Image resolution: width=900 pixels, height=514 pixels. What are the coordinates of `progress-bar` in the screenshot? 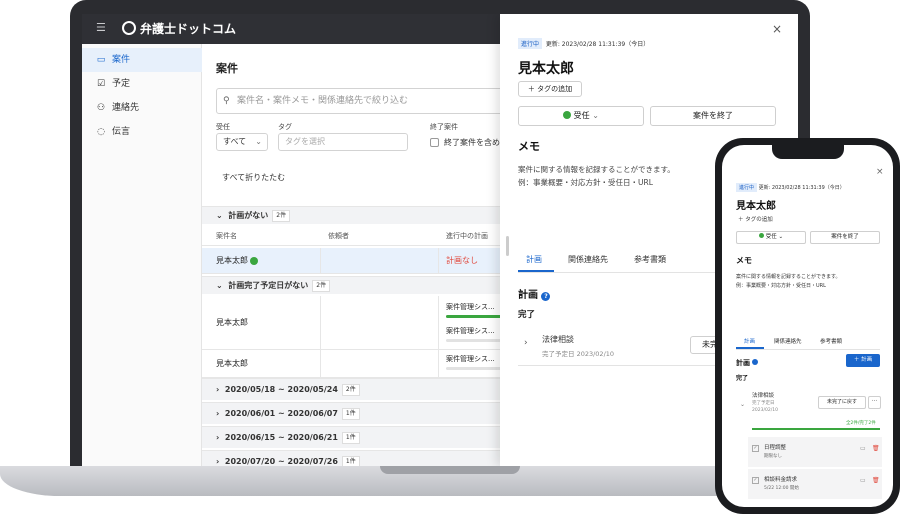 It's located at (476, 340).